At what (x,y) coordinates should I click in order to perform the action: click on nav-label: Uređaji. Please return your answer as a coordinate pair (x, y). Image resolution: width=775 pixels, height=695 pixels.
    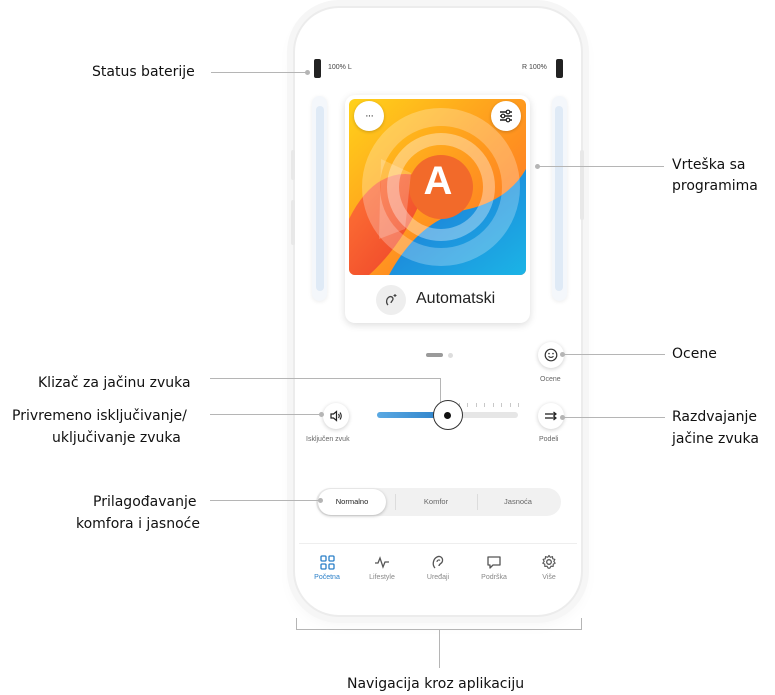
    Looking at the image, I should click on (438, 577).